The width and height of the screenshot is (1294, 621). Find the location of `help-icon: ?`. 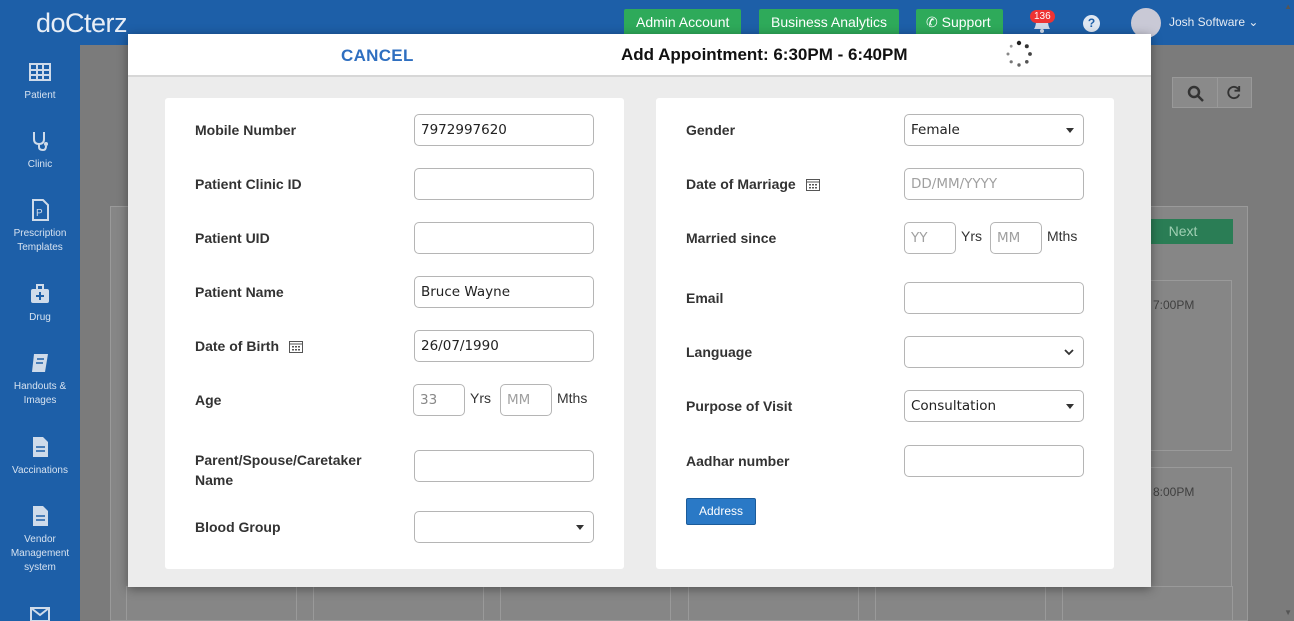

help-icon: ? is located at coordinates (1091, 23).